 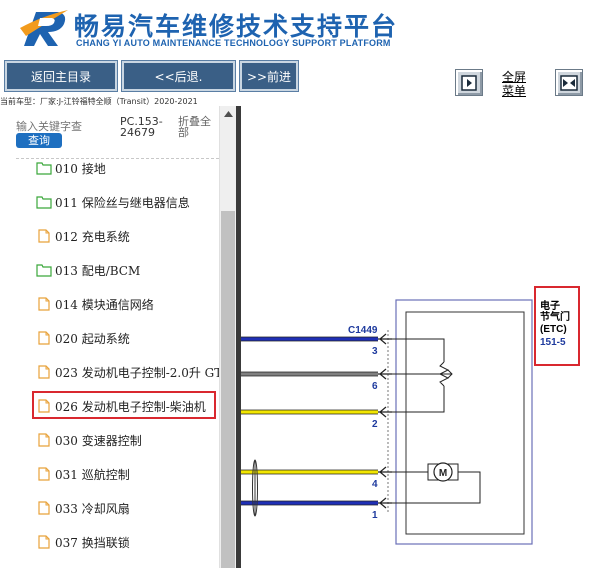 What do you see at coordinates (517, 84) in the screenshot?
I see `fullscreen-menu-link: 全屏菜单` at bounding box center [517, 84].